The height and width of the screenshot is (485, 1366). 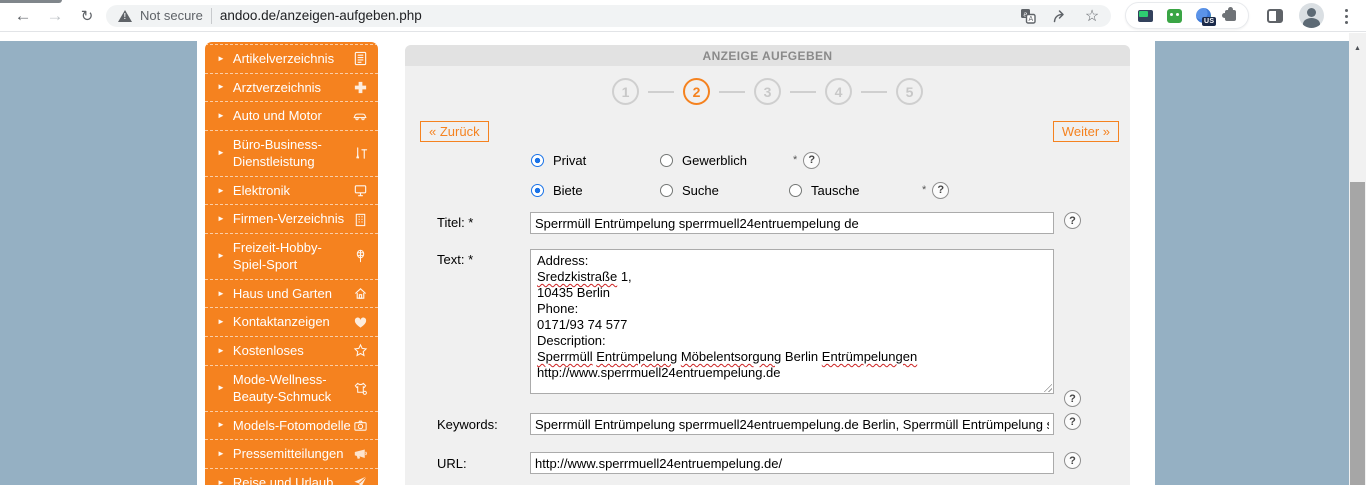 What do you see at coordinates (360, 388) in the screenshot?
I see `shirt-icon` at bounding box center [360, 388].